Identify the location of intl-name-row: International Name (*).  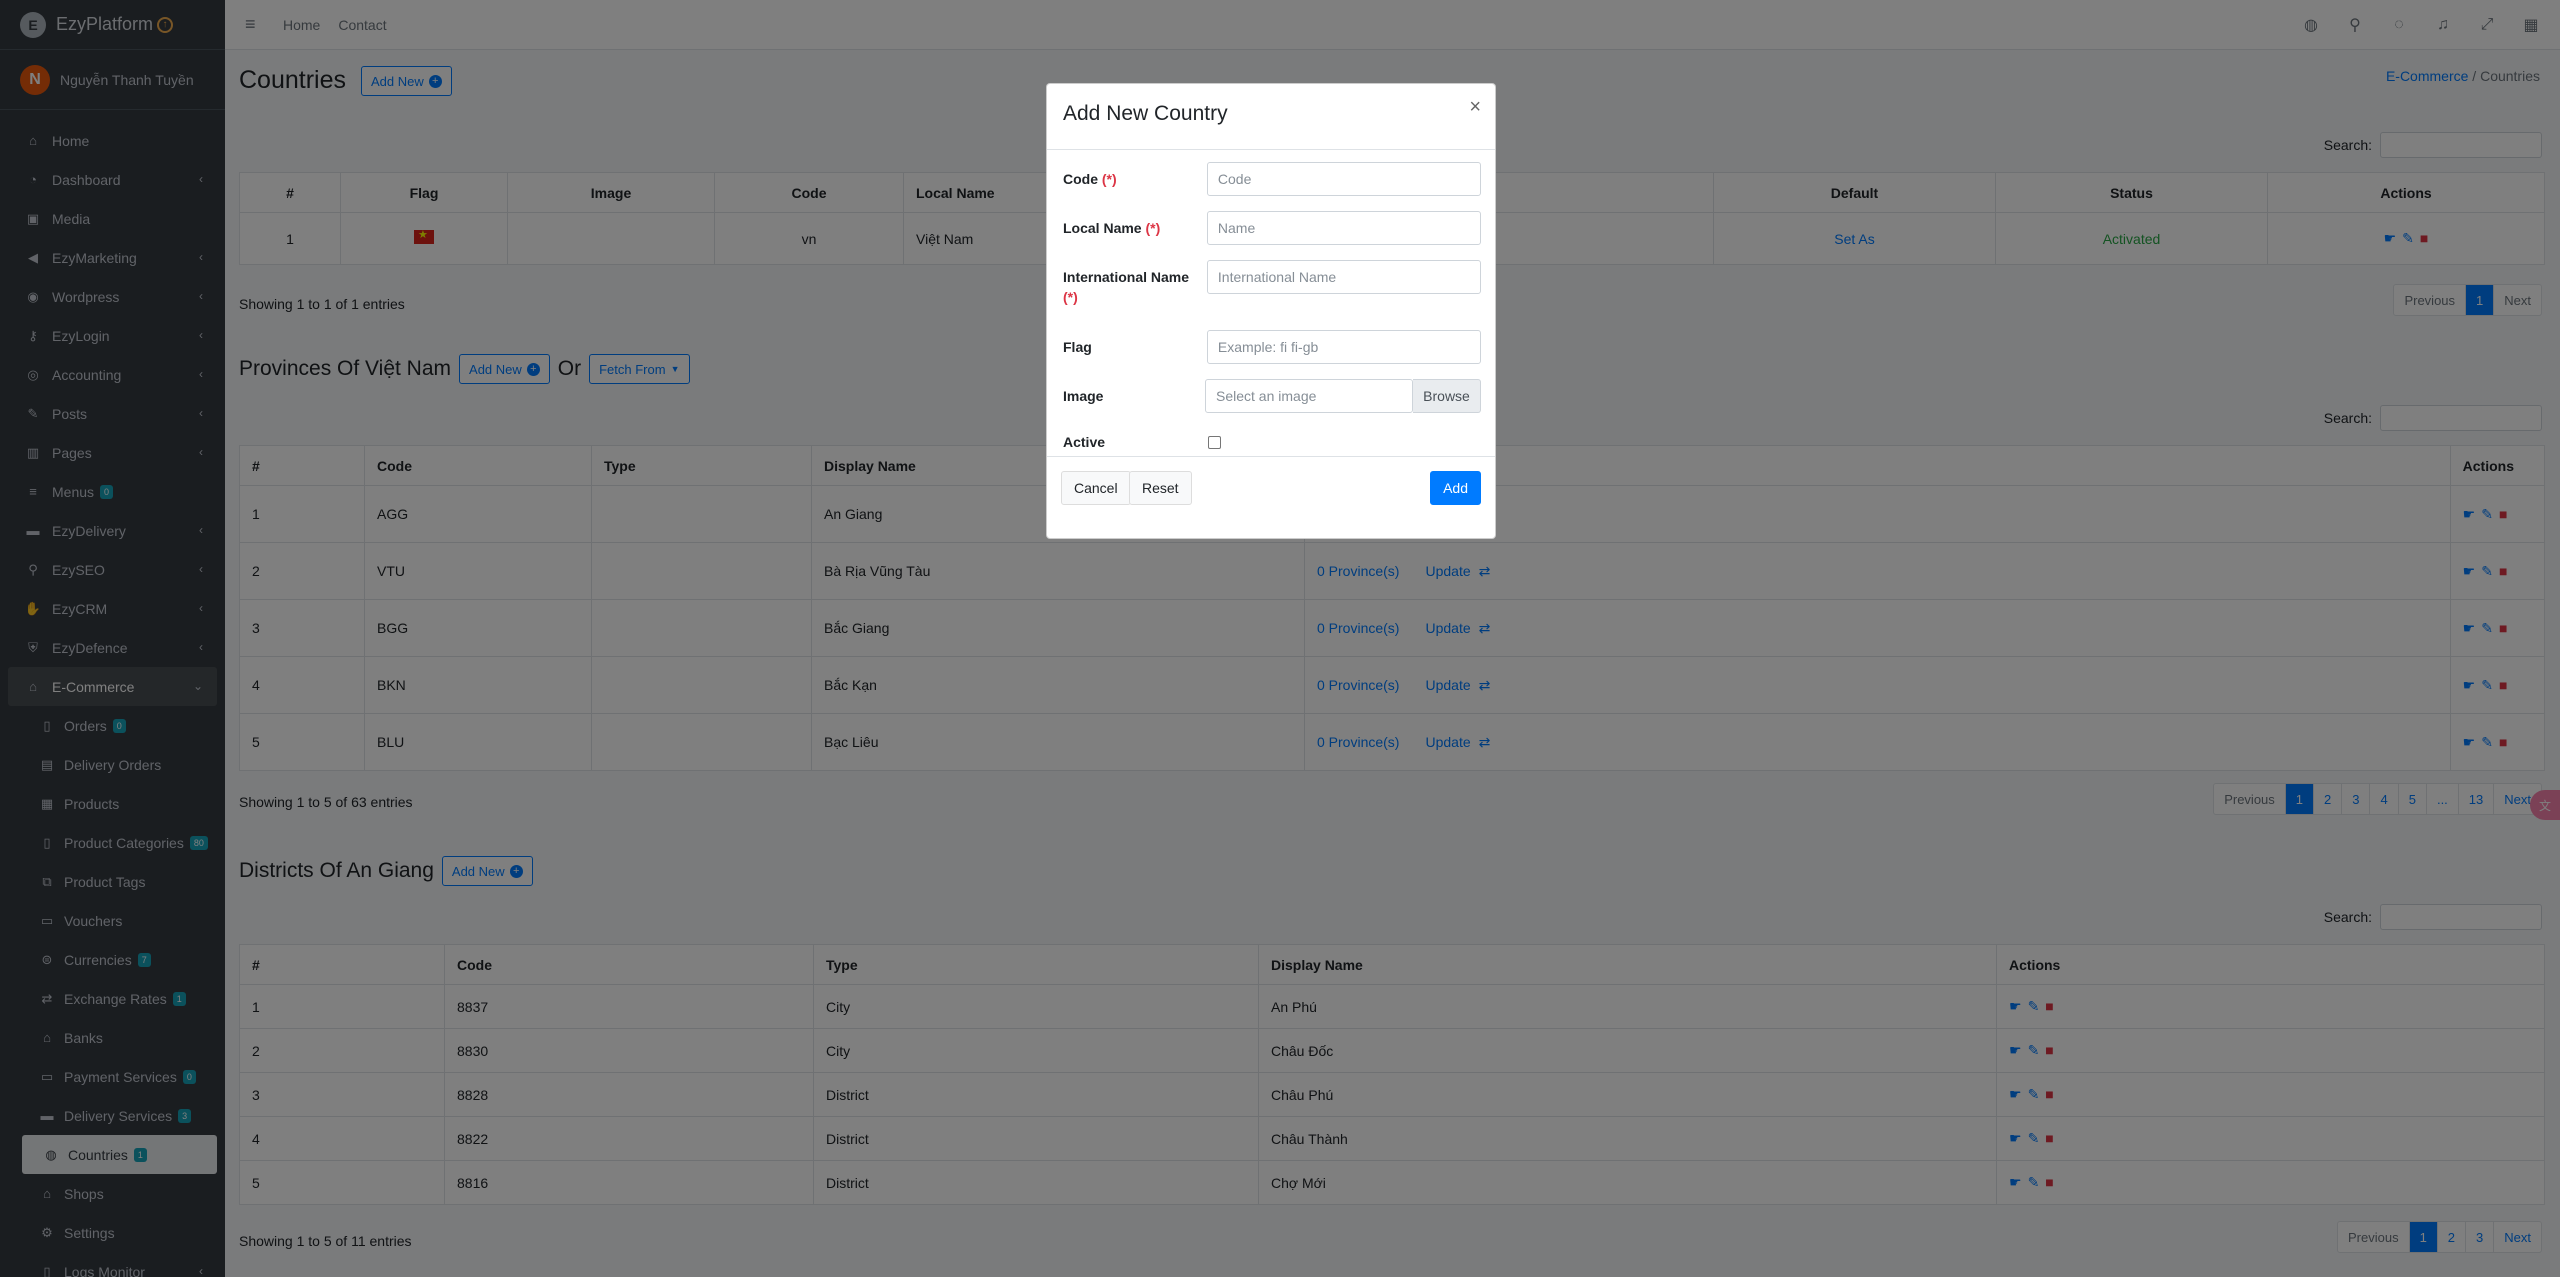
(1272, 283).